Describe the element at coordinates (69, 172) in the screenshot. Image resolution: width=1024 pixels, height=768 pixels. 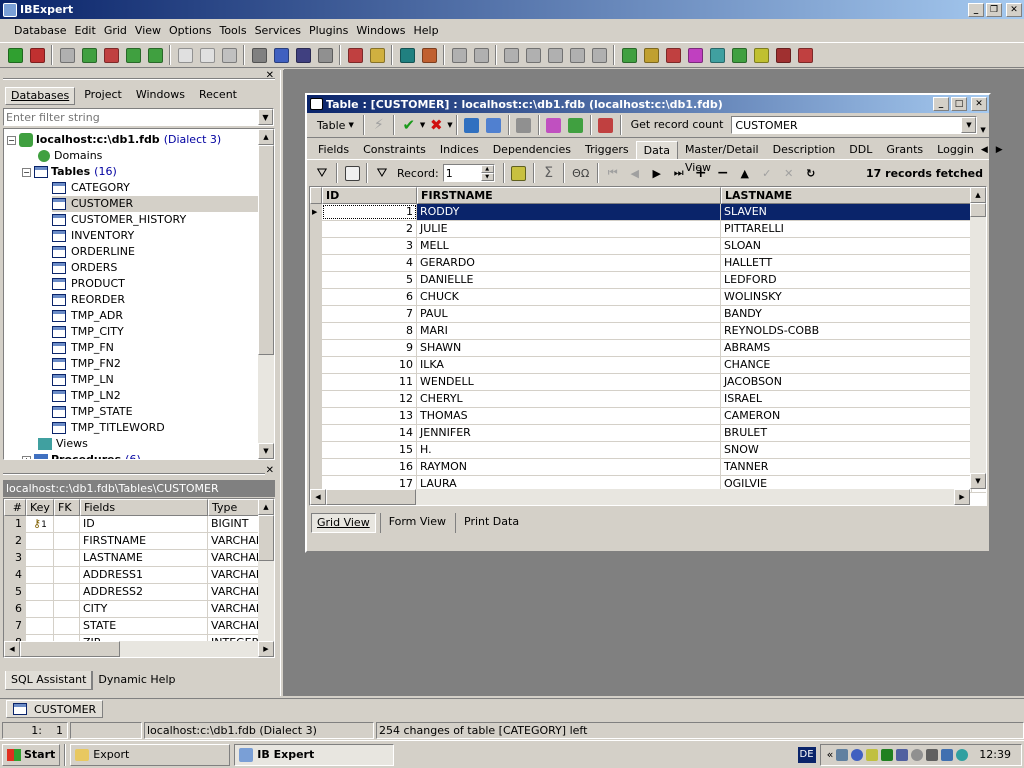
I see `tree-tables: − Tables (16)` at that location.